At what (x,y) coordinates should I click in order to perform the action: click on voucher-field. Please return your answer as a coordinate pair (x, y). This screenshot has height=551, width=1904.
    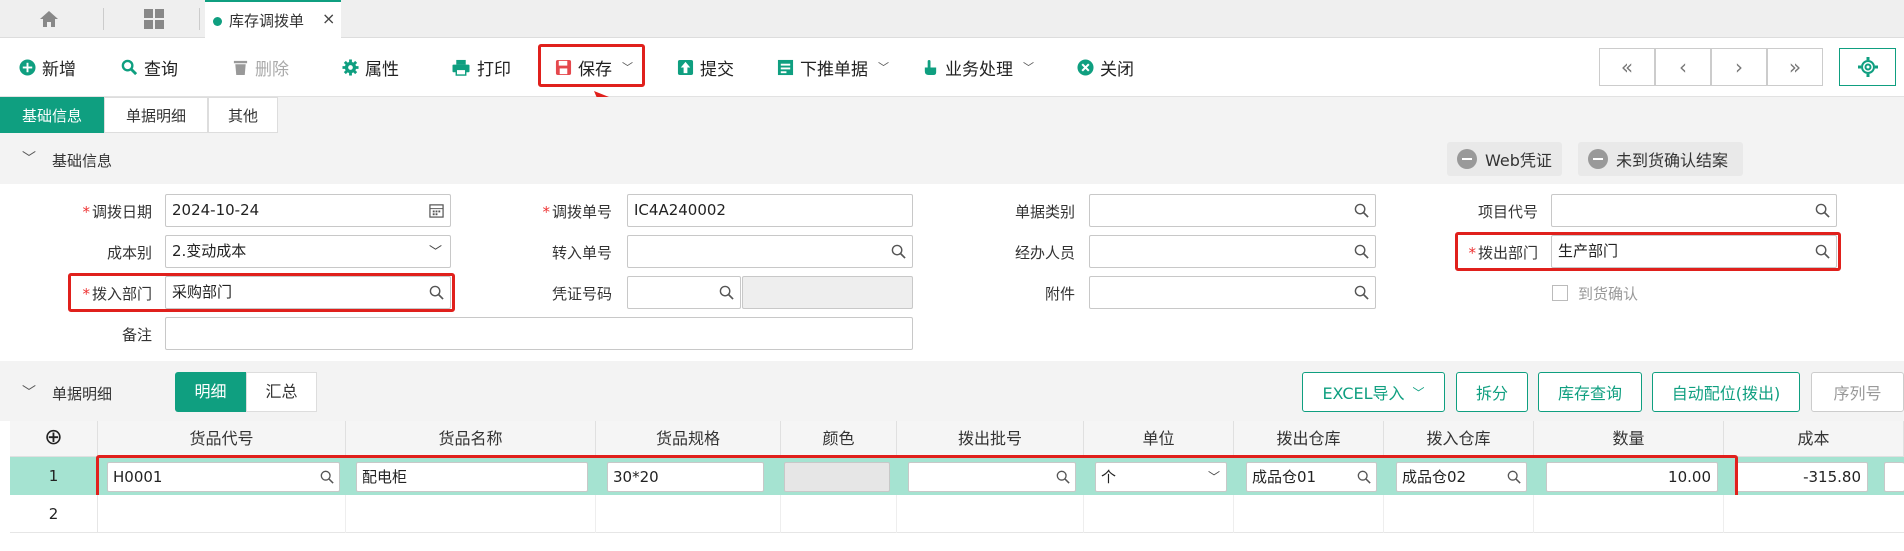
    Looking at the image, I should click on (684, 292).